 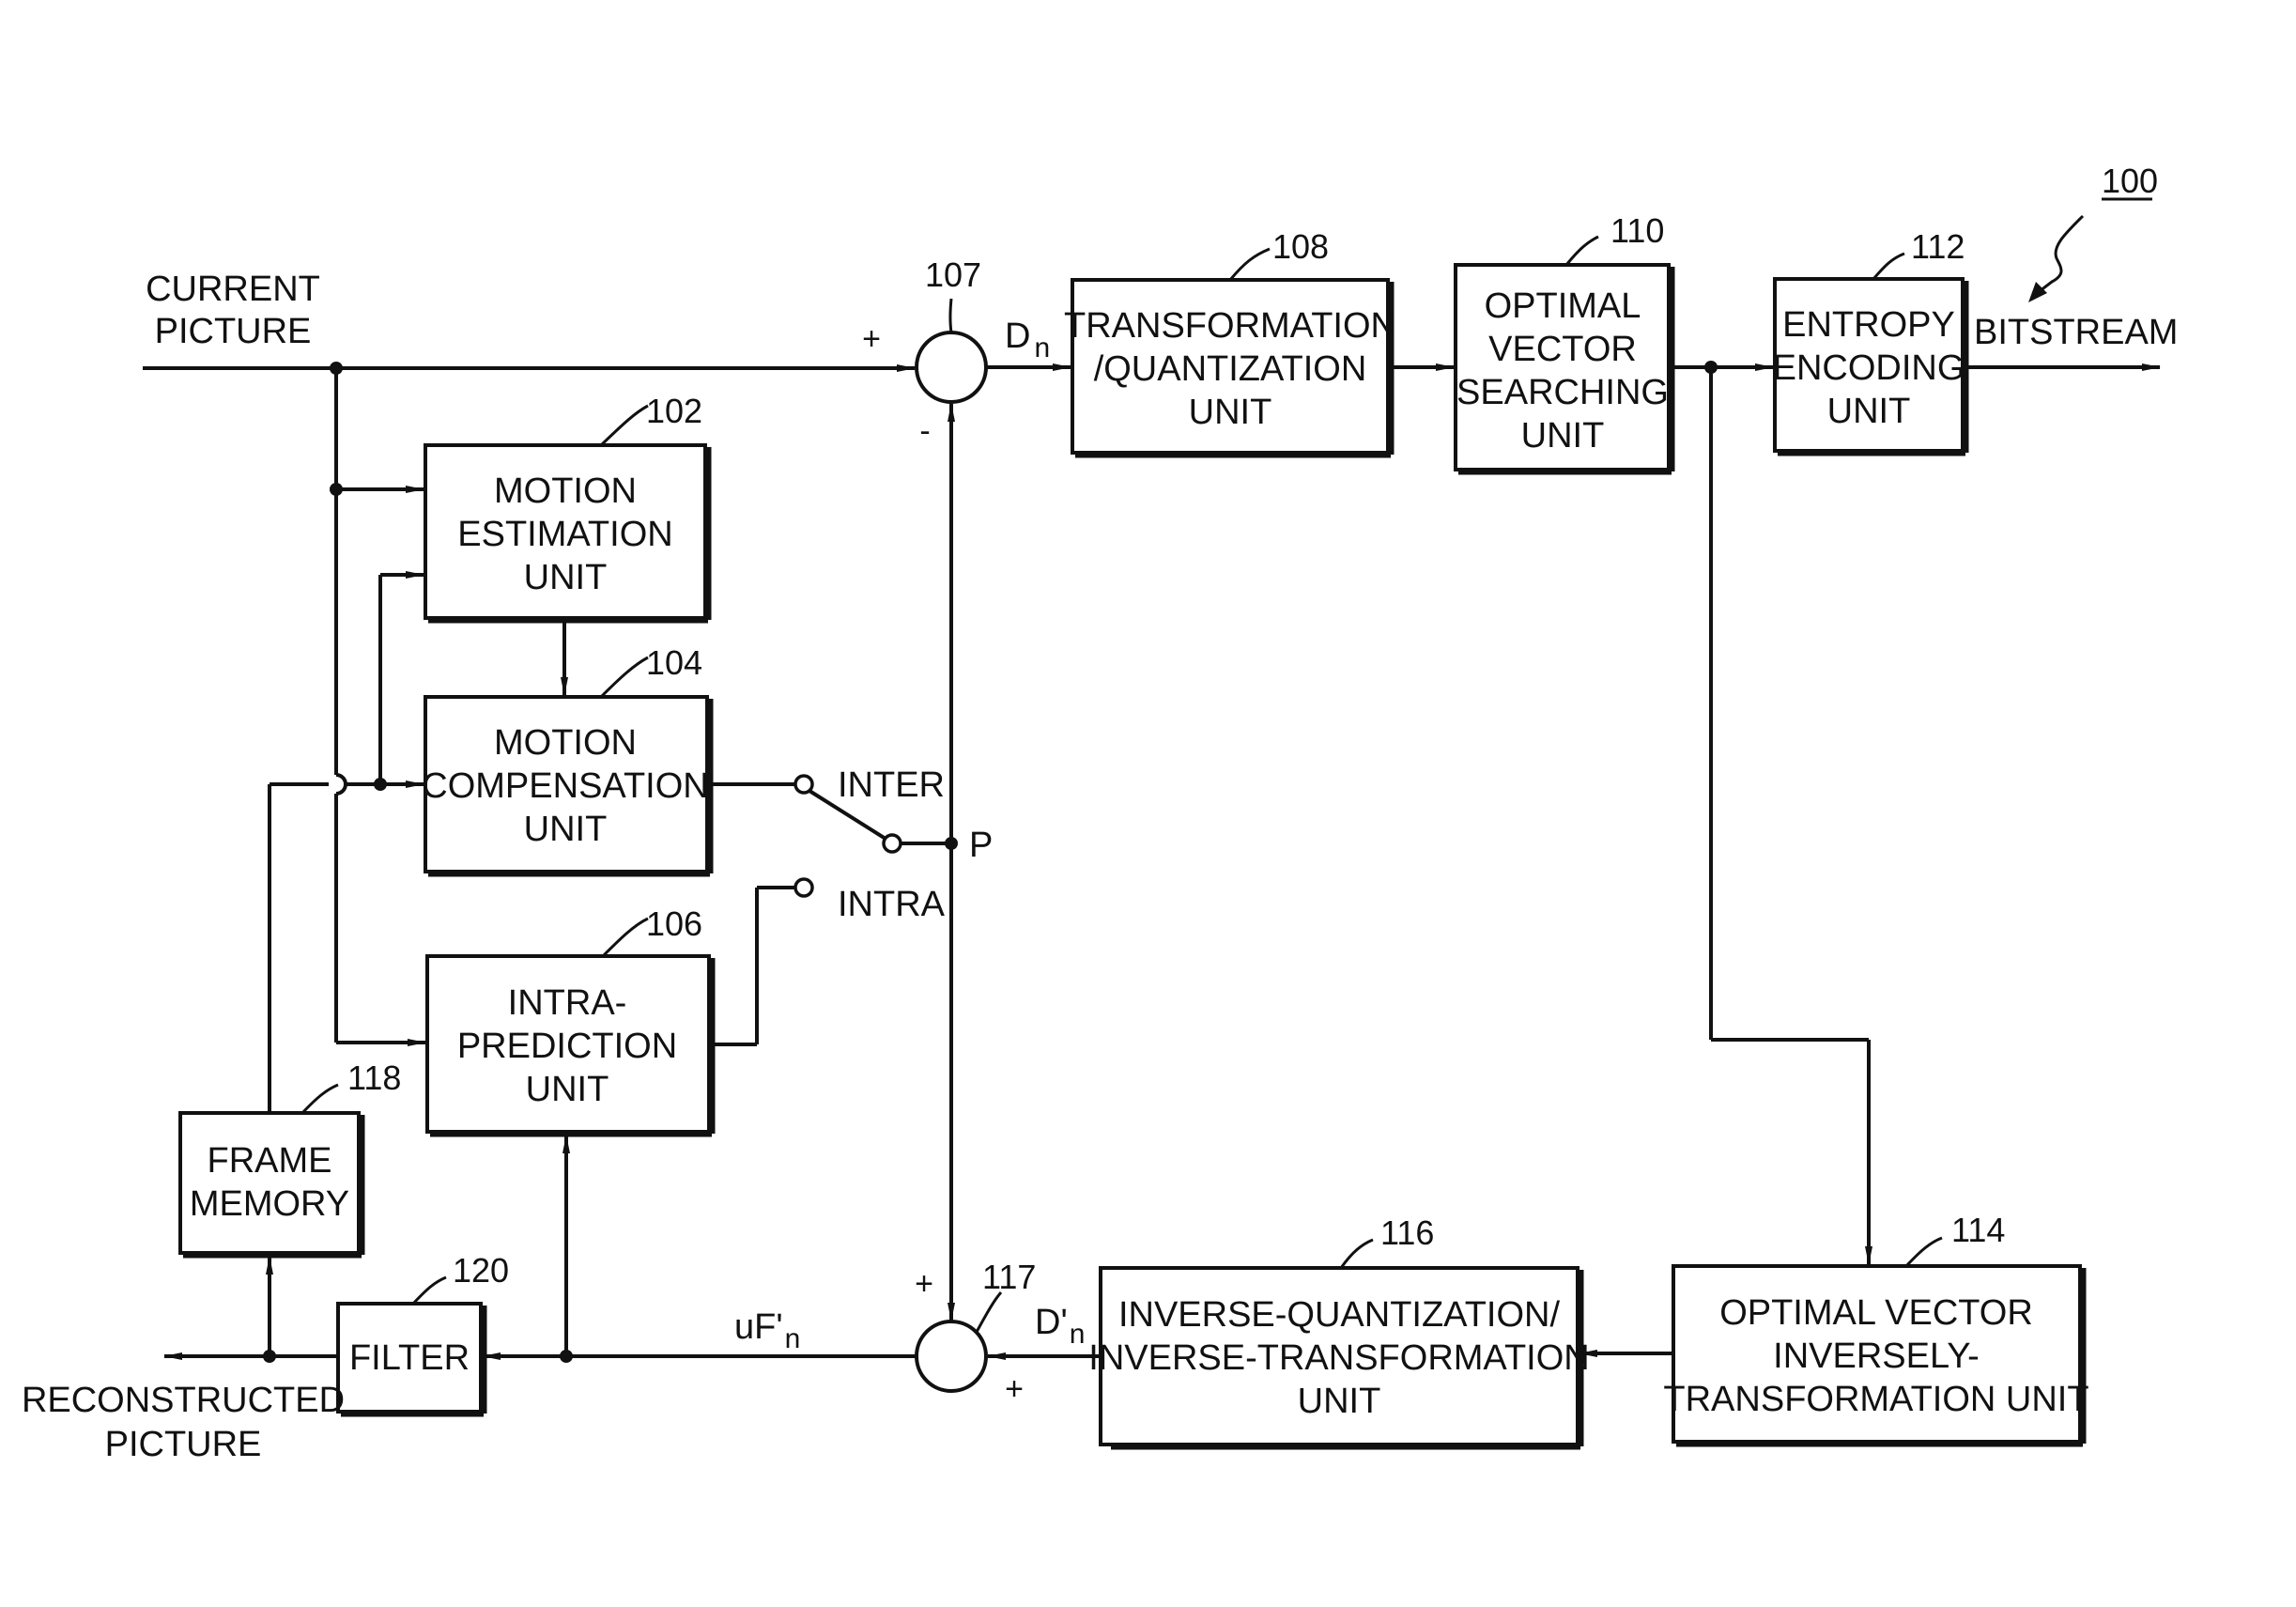 I want to click on ovs-line2: VECTOR, so click(x=1562, y=349).